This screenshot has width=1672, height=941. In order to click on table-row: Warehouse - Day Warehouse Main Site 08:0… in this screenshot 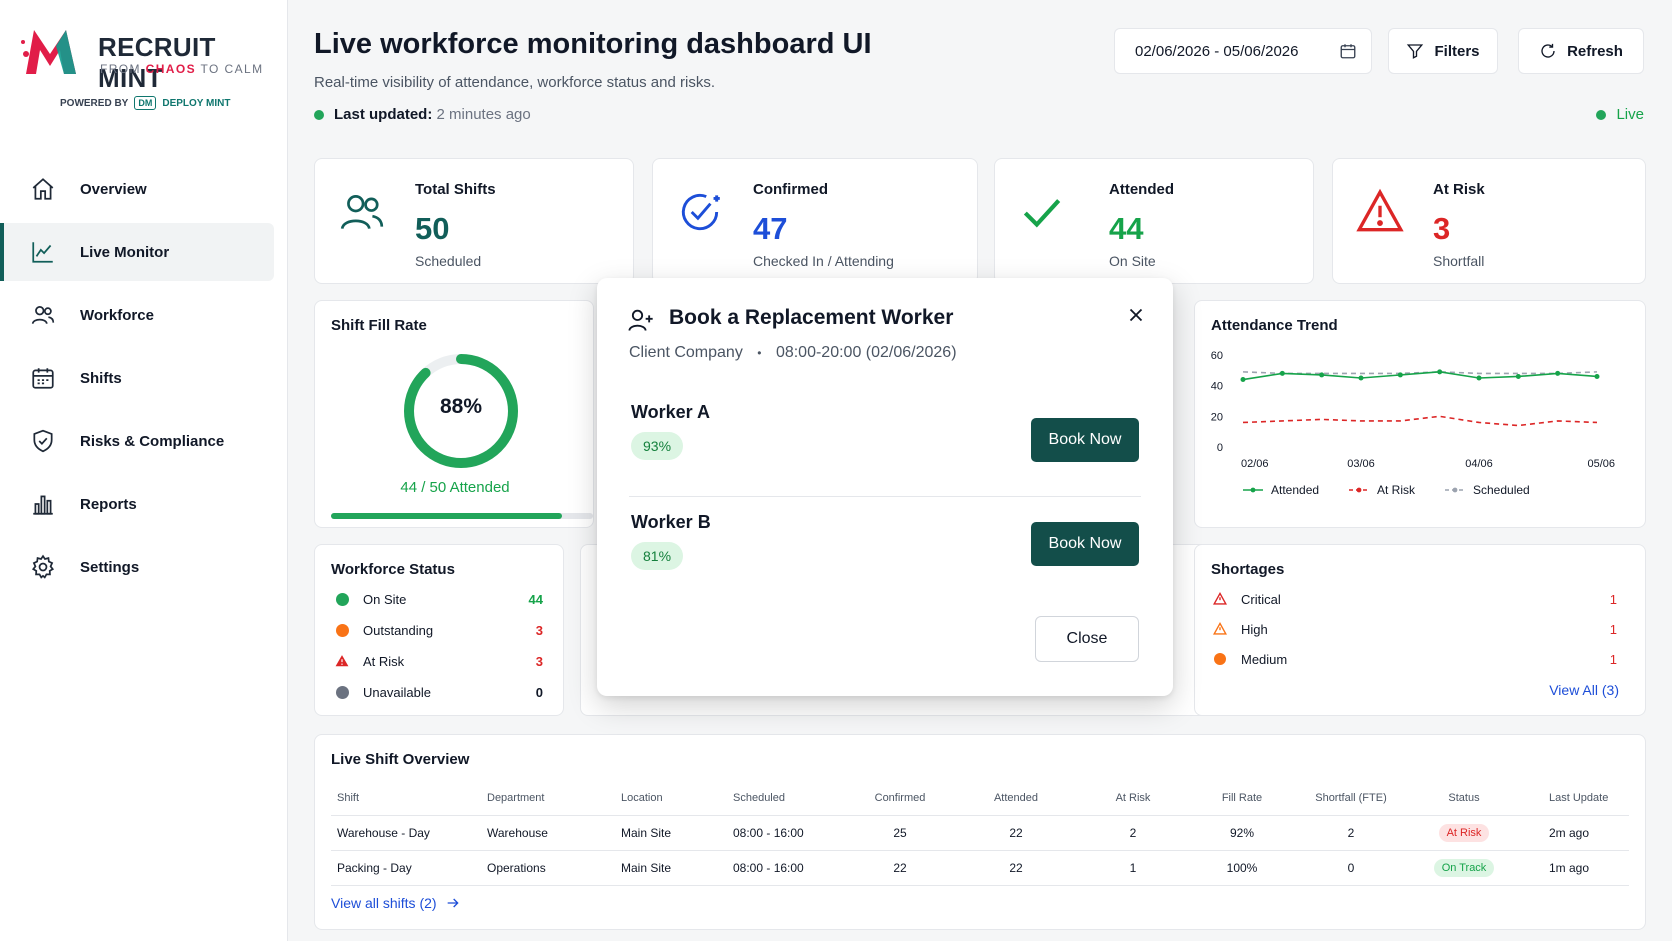, I will do `click(980, 833)`.